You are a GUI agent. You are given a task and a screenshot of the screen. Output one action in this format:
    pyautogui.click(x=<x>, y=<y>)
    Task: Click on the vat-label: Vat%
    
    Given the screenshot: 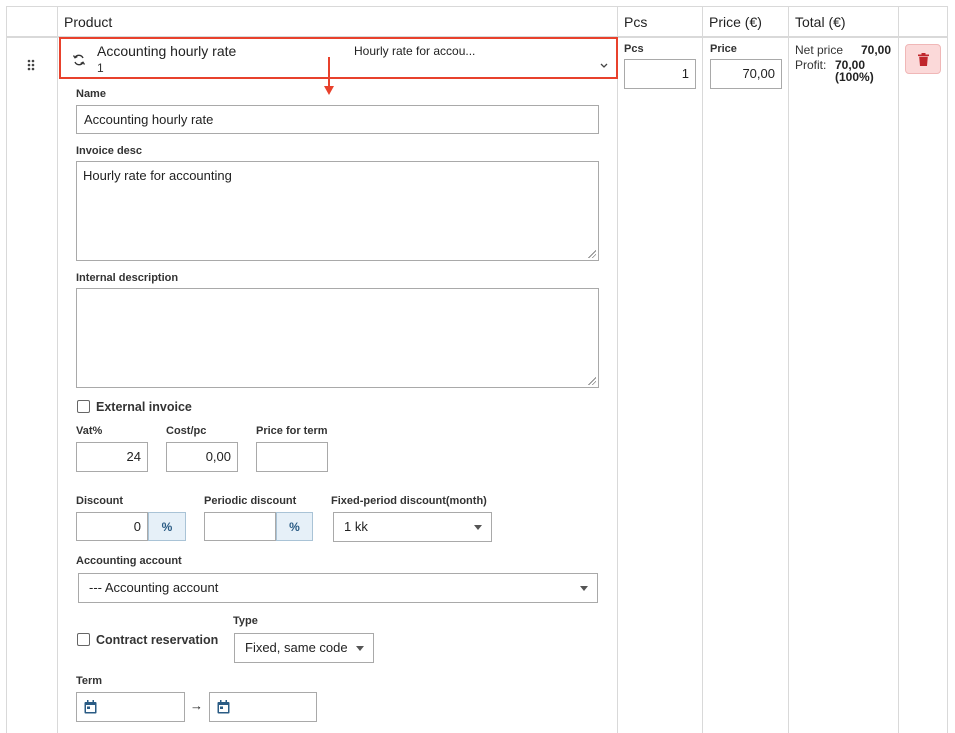 What is the action you would take?
    pyautogui.click(x=89, y=431)
    